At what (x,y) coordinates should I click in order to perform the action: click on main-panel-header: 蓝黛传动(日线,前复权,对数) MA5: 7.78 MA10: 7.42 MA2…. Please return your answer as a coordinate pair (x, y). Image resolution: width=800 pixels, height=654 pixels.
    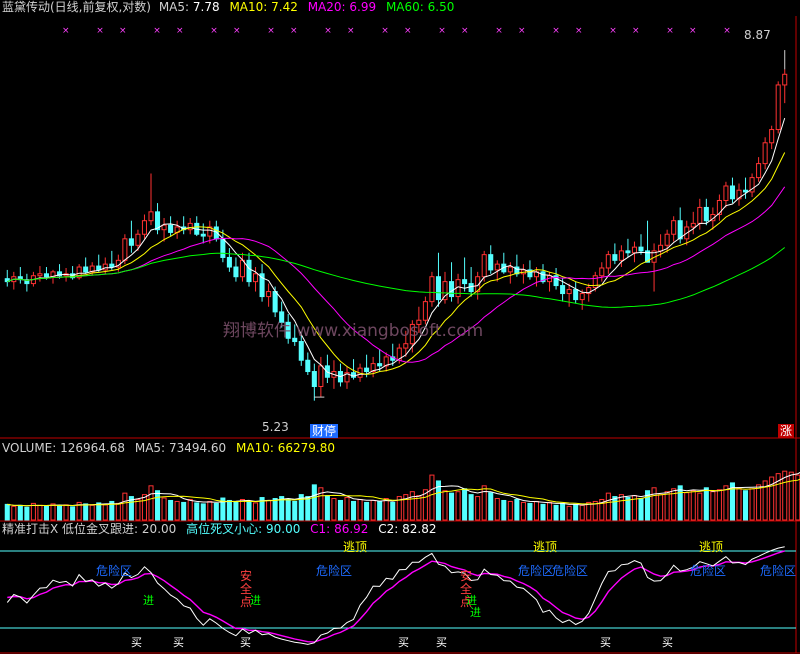
    Looking at the image, I should click on (228, 7).